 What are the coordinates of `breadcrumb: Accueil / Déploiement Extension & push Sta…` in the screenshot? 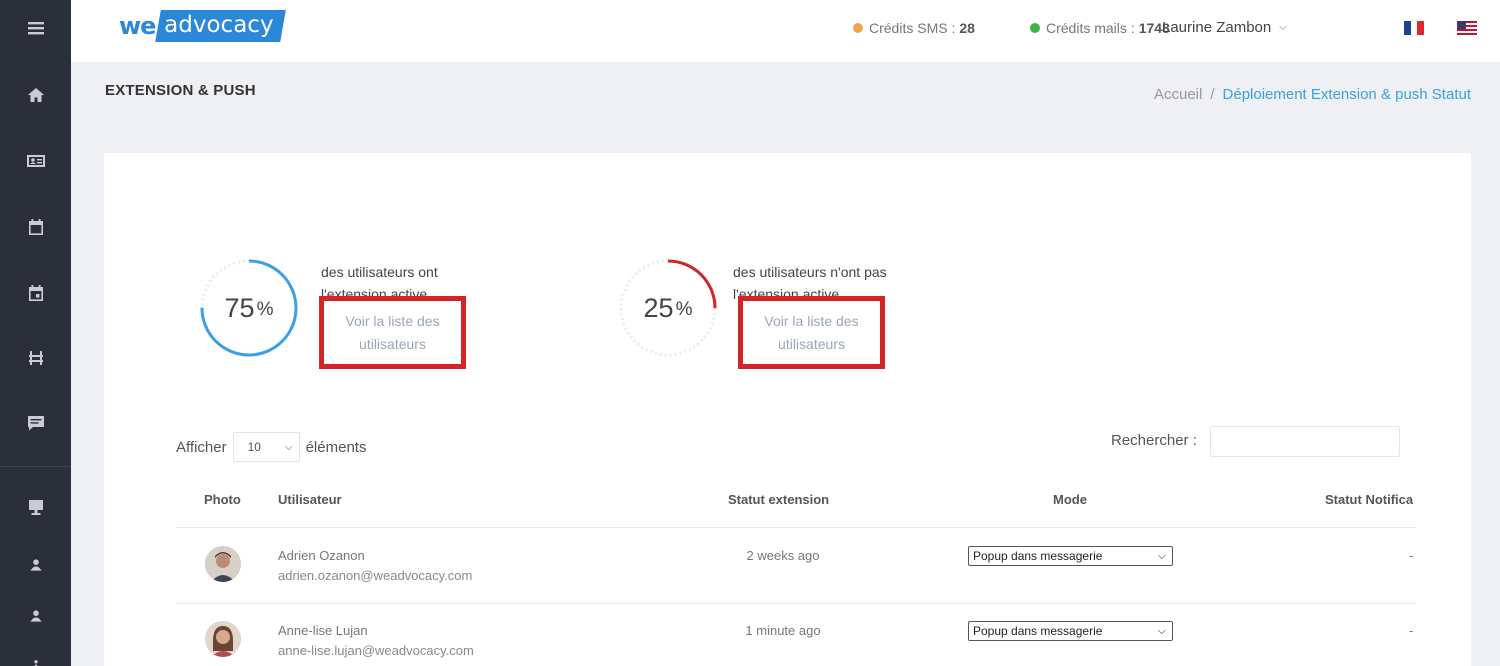 It's located at (1312, 94).